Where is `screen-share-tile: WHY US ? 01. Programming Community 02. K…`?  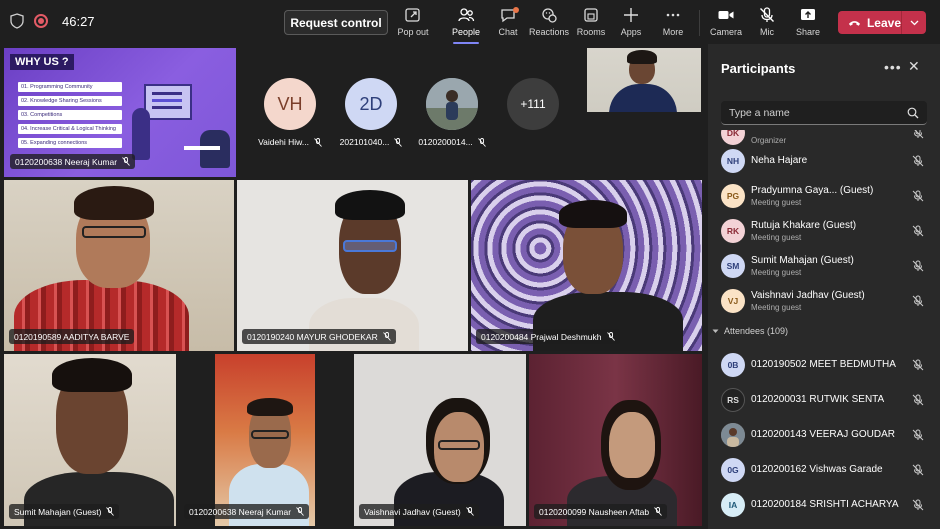
screen-share-tile: WHY US ? 01. Programming Community 02. K… is located at coordinates (120, 112).